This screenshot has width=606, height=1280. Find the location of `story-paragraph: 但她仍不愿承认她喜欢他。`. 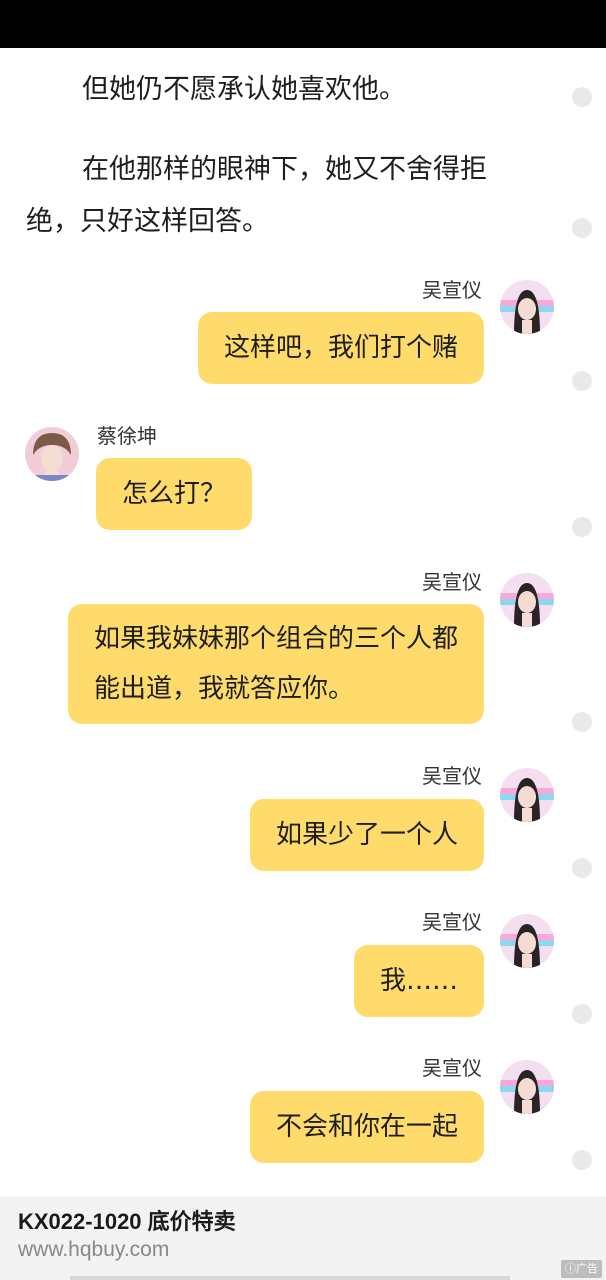

story-paragraph: 但她仍不愿承认她喜欢他。 is located at coordinates (244, 89).